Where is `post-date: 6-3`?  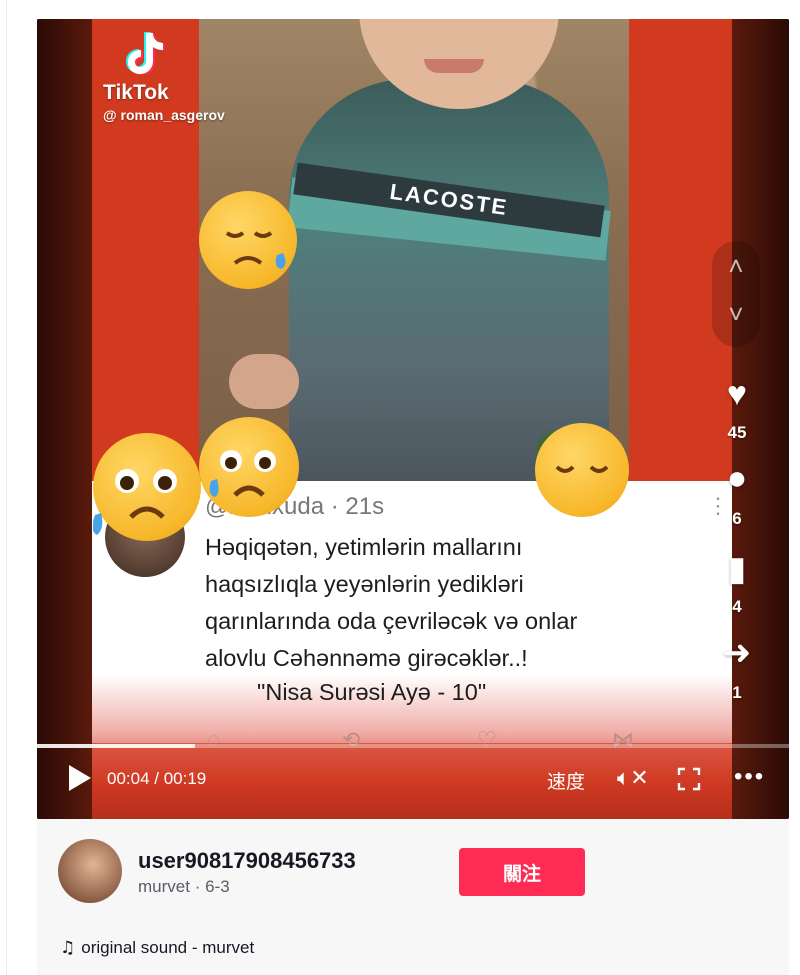
post-date: 6-3 is located at coordinates (217, 886).